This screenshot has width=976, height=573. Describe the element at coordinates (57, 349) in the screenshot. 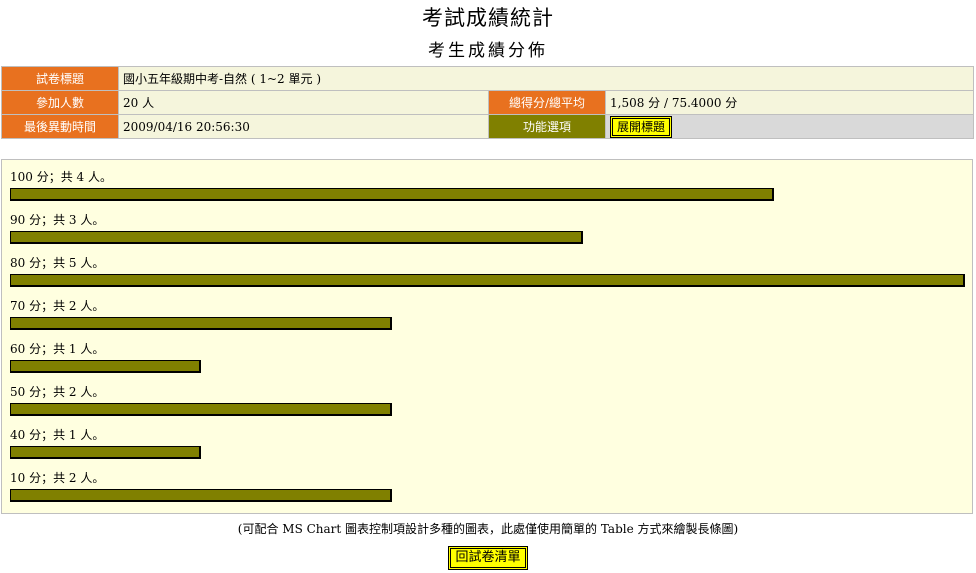

I see `bar-label: 60 分；共 1 人。` at that location.